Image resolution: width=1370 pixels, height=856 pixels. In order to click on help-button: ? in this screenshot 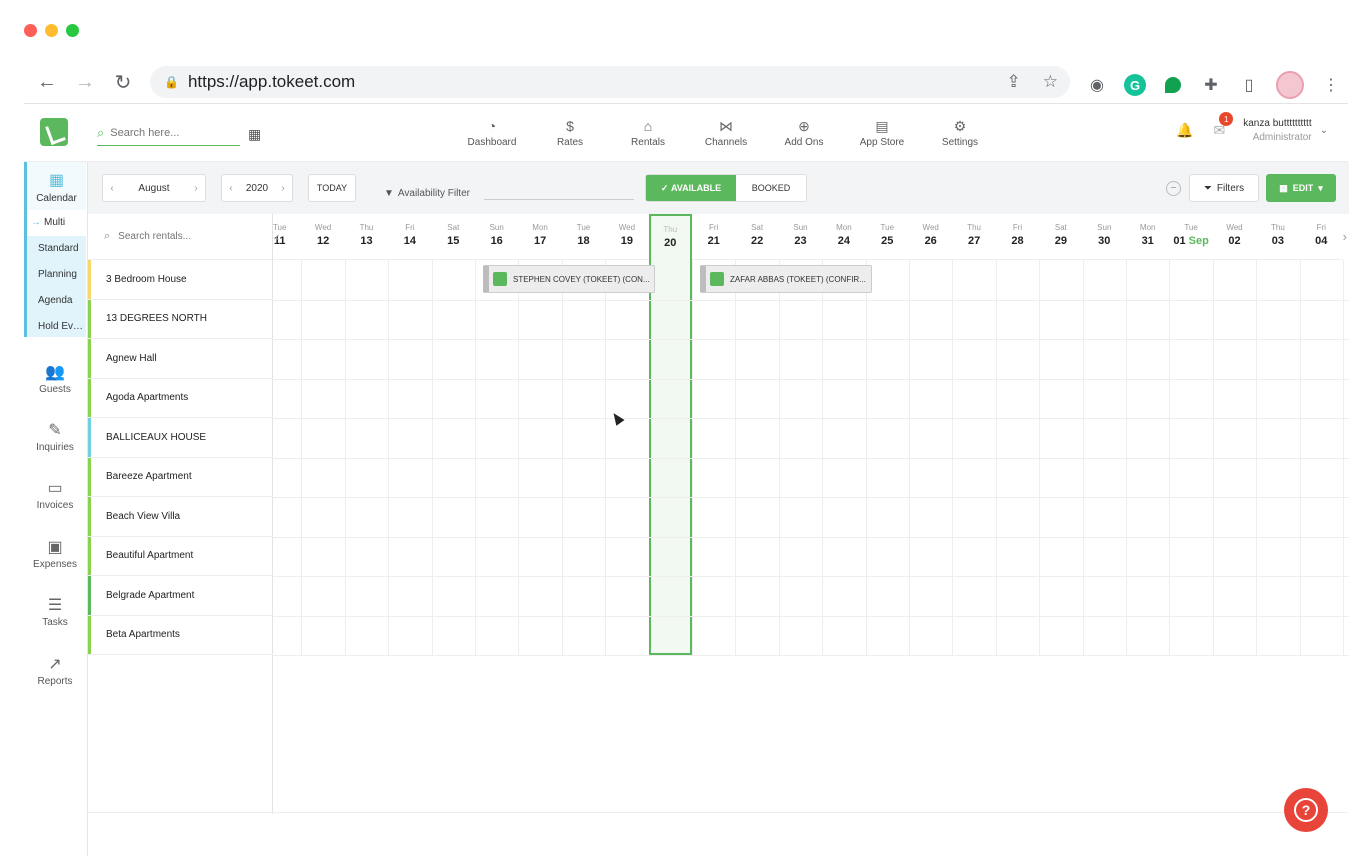, I will do `click(1306, 810)`.